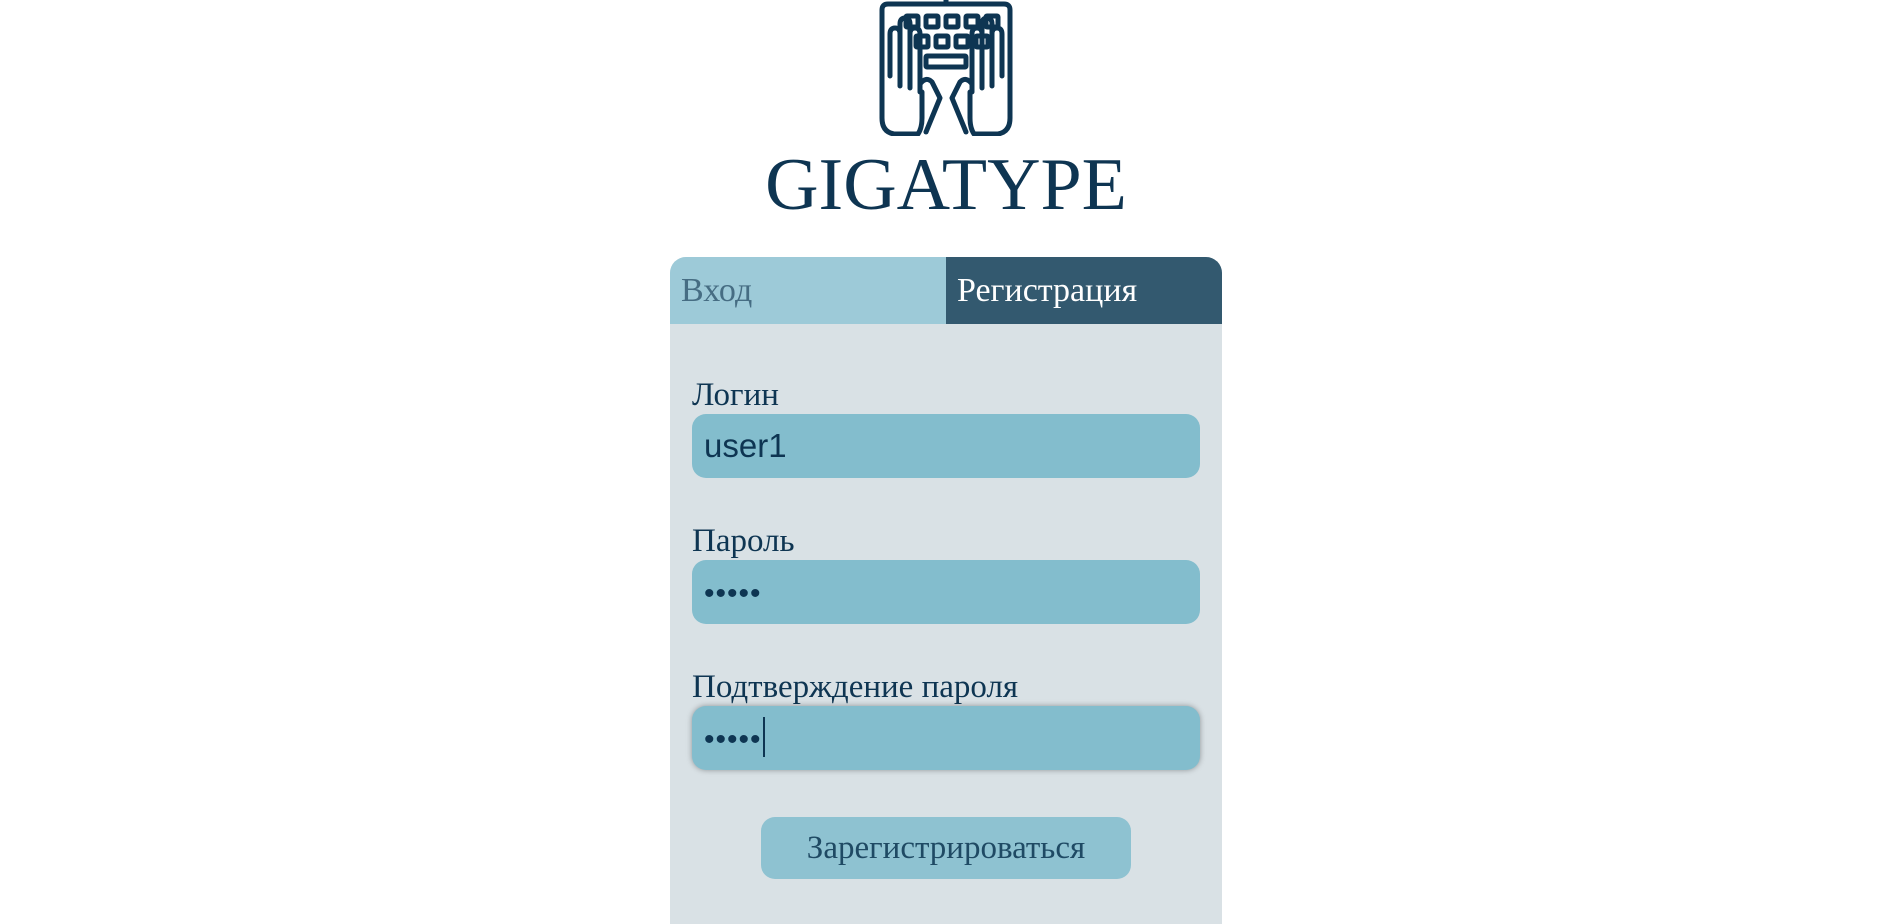  I want to click on password-input: •••••, so click(946, 592).